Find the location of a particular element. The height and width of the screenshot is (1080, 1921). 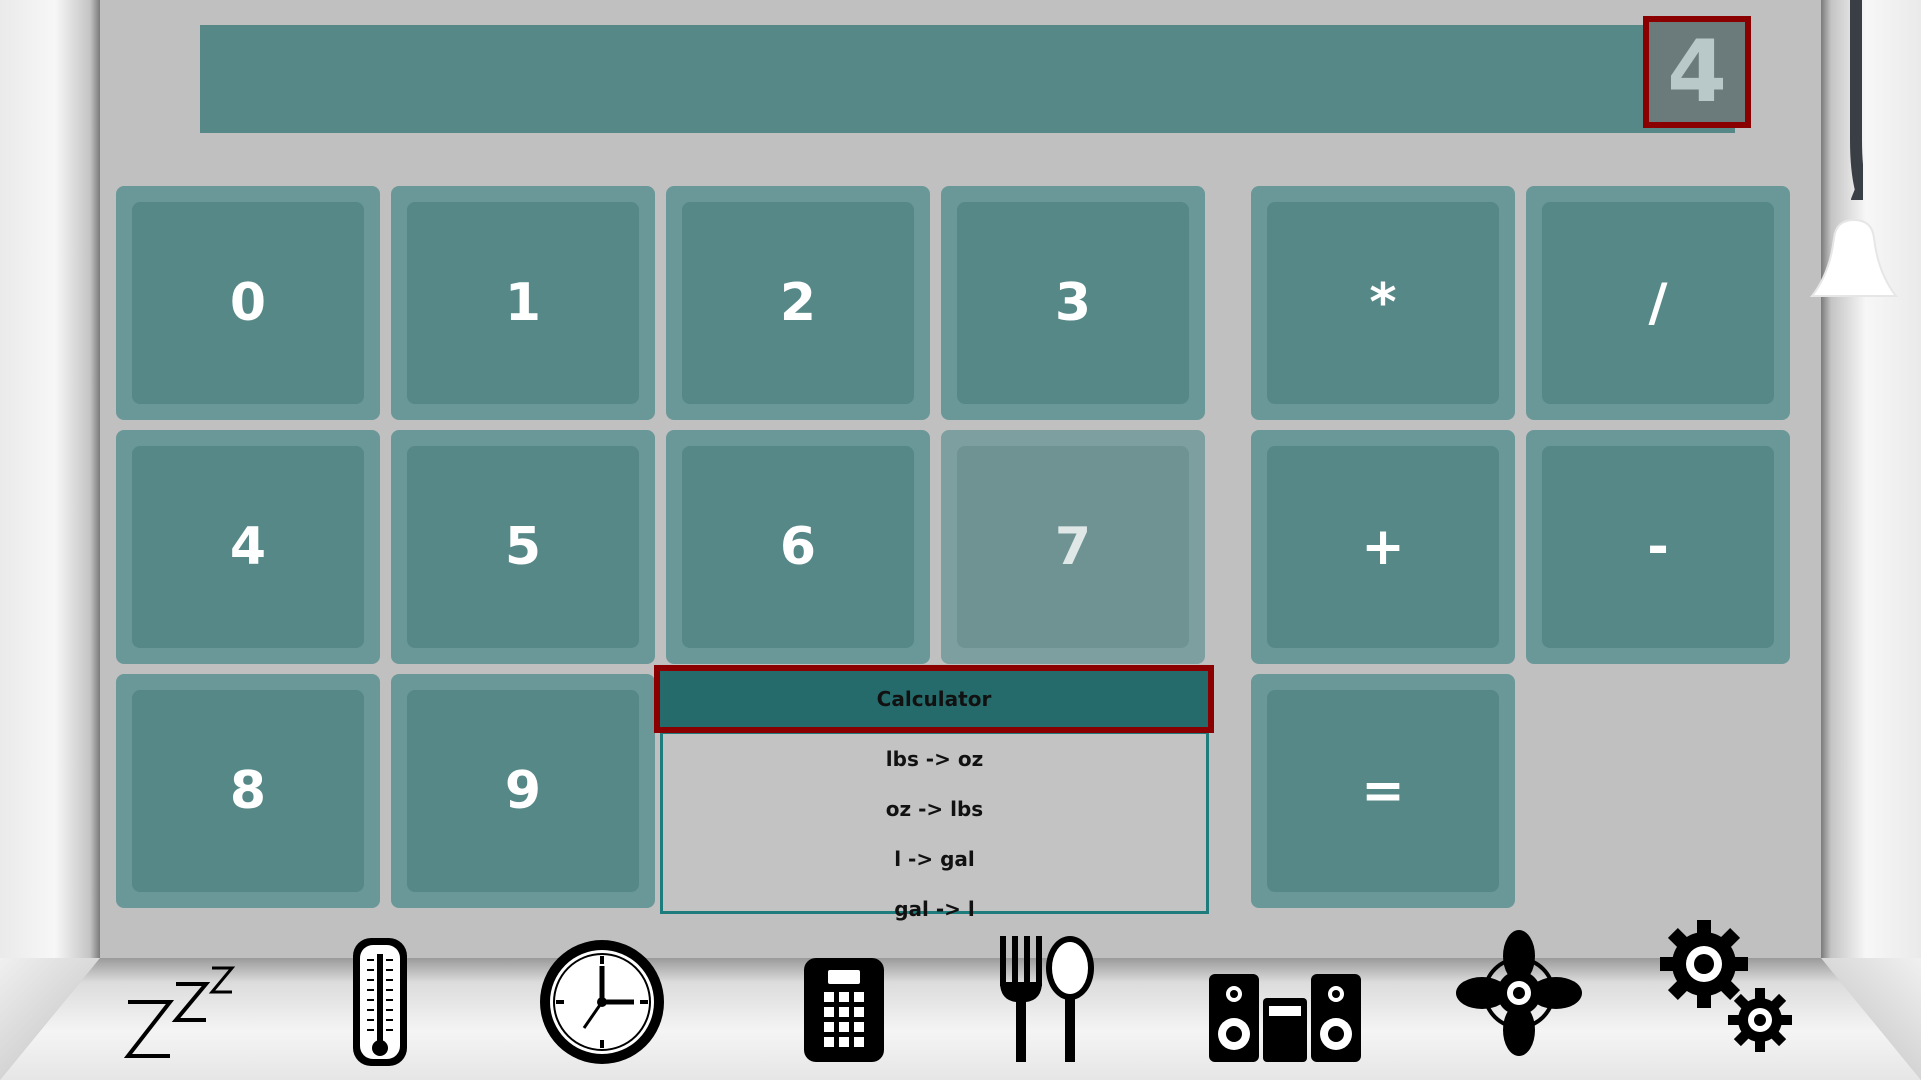

key-9: 9 is located at coordinates (523, 791).